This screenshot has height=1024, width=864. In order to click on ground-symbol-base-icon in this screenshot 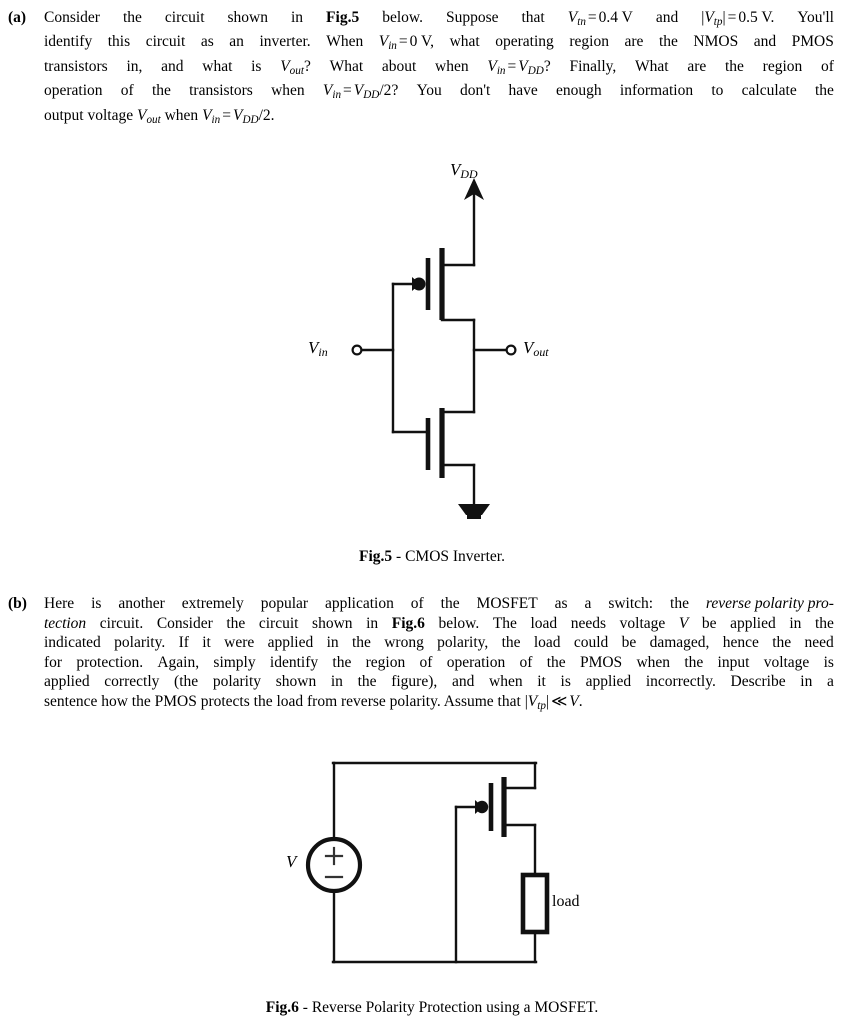, I will do `click(474, 517)`.